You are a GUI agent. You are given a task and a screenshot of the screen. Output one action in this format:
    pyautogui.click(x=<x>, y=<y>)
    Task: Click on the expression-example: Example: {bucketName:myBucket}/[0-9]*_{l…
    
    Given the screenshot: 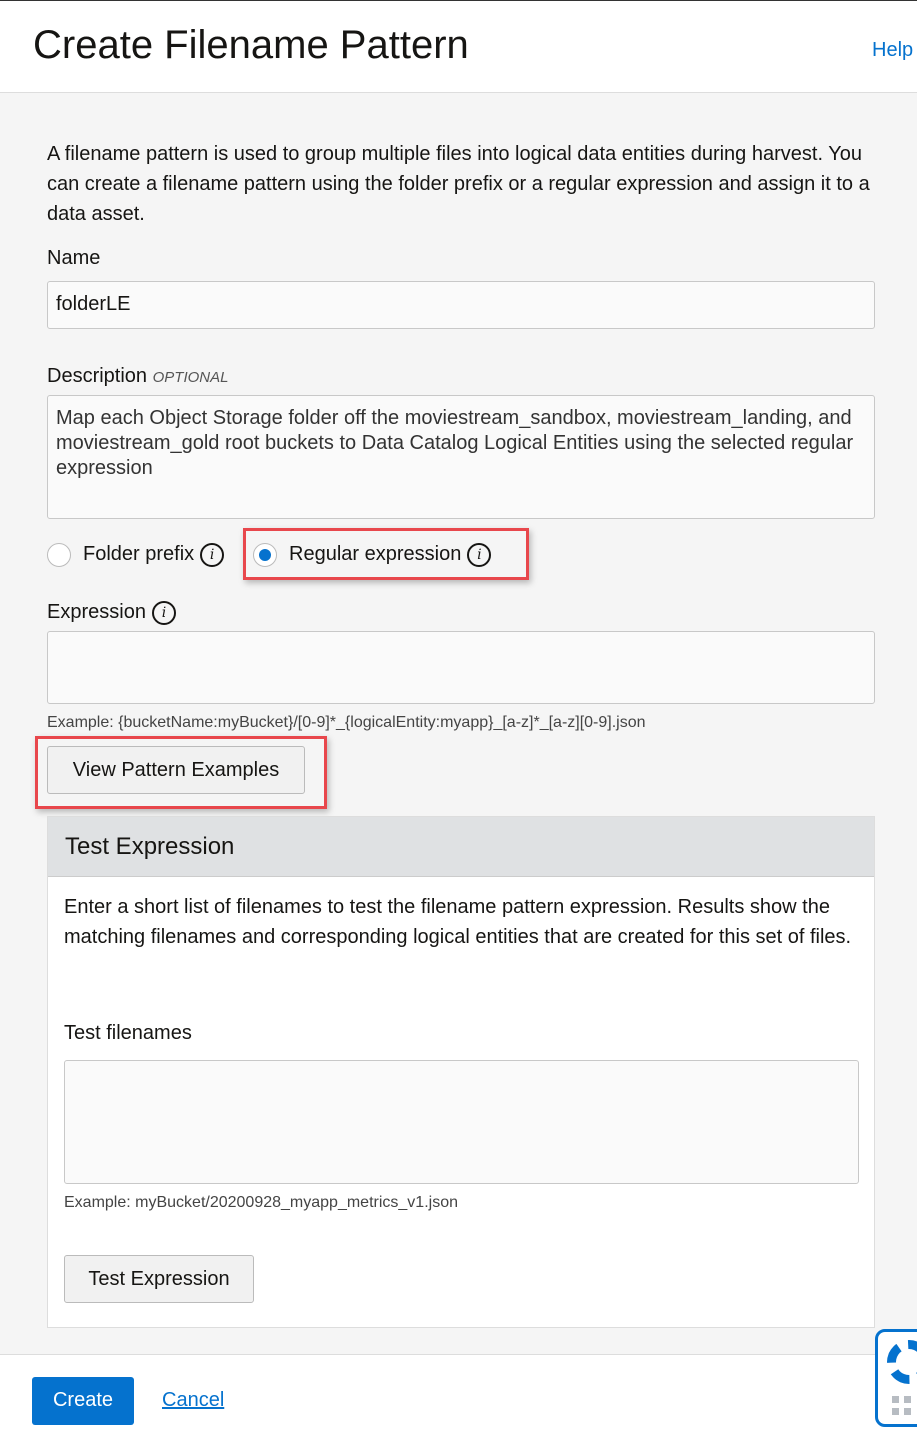 What is the action you would take?
    pyautogui.click(x=346, y=722)
    